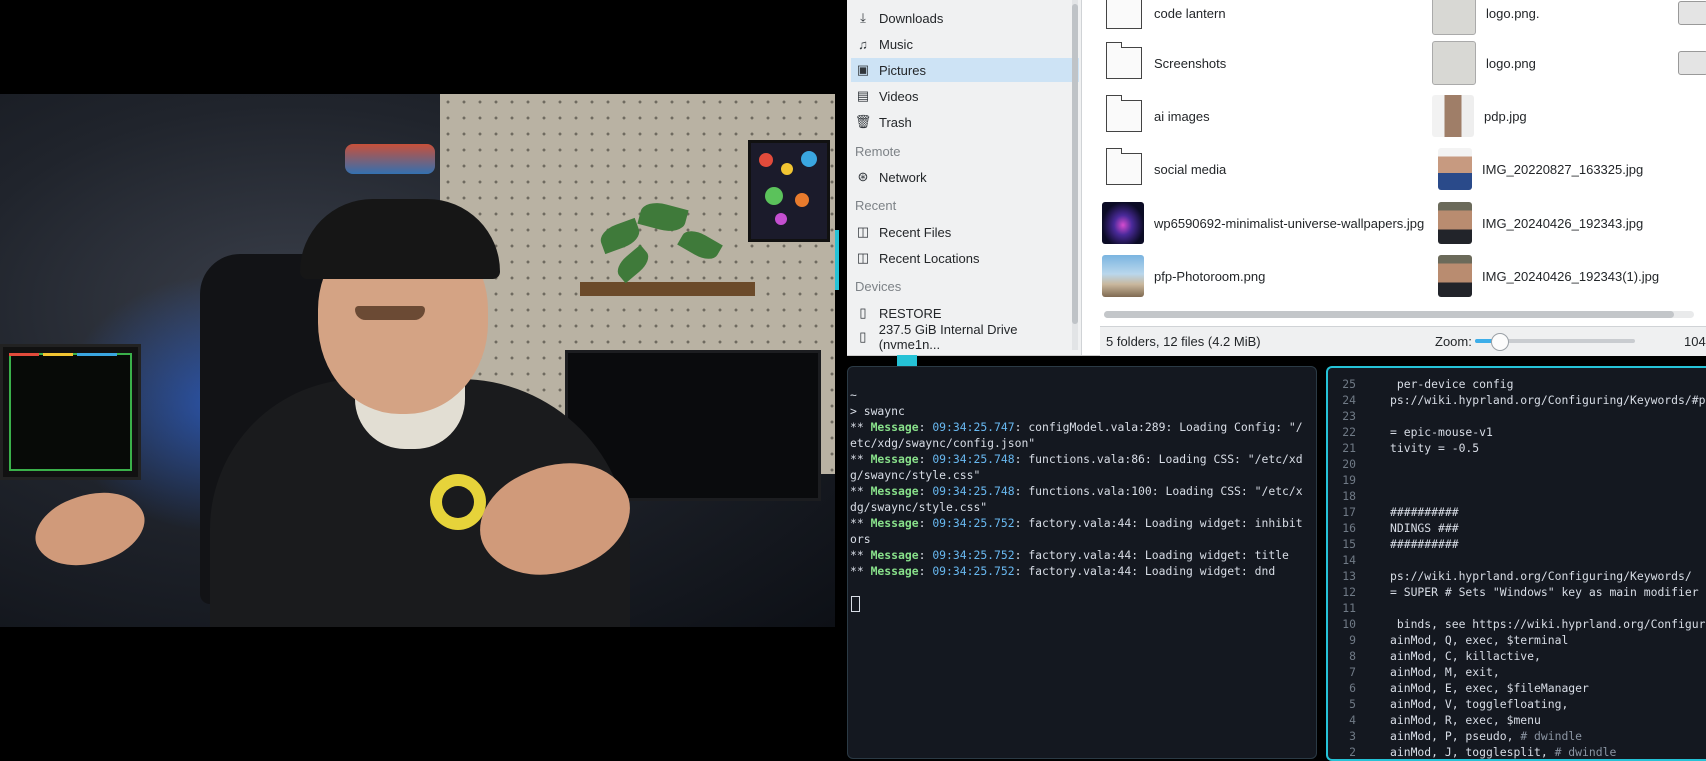 The image size is (1706, 761). I want to click on line-number: 7, so click(1352, 672).